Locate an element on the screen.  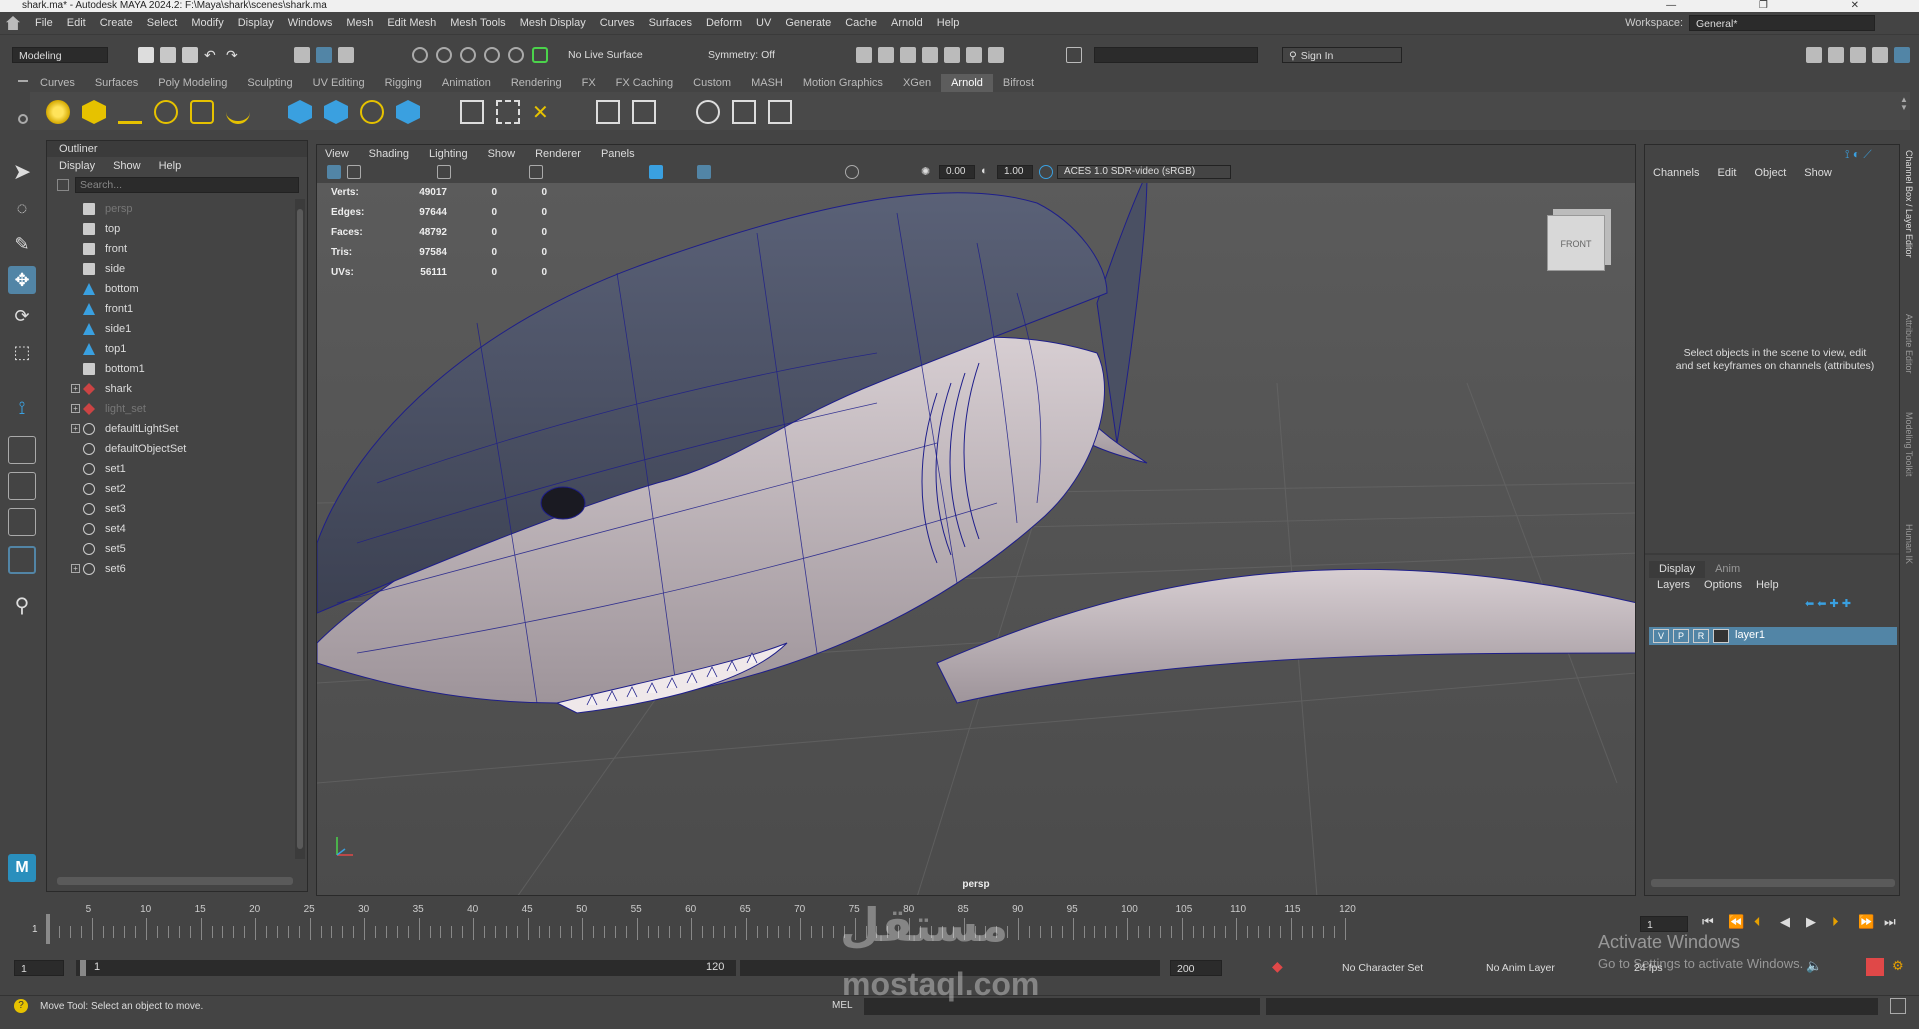
menu-display: Display is located at coordinates (256, 23).